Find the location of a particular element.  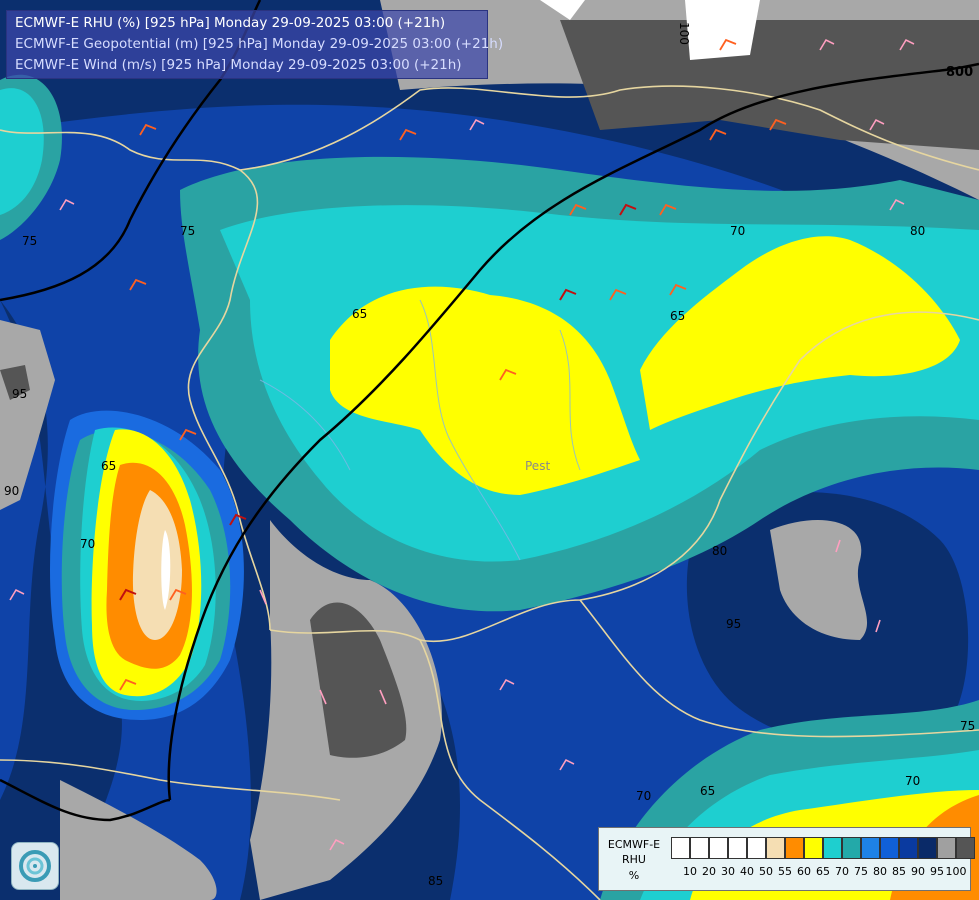

ecmwf-logo is located at coordinates (35, 866).